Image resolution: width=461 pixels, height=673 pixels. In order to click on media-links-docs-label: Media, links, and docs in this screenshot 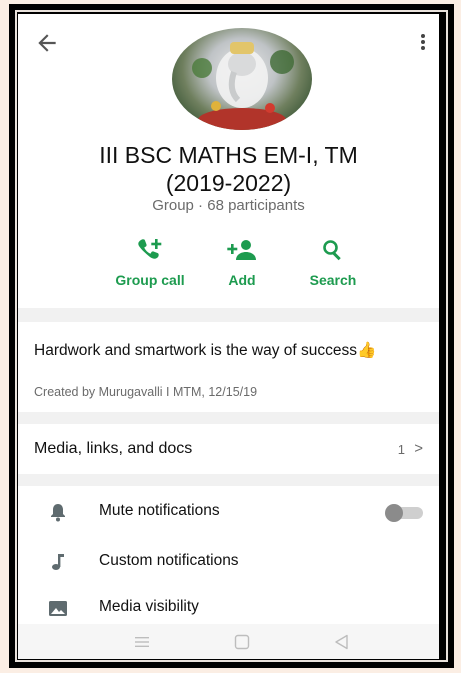, I will do `click(113, 448)`.